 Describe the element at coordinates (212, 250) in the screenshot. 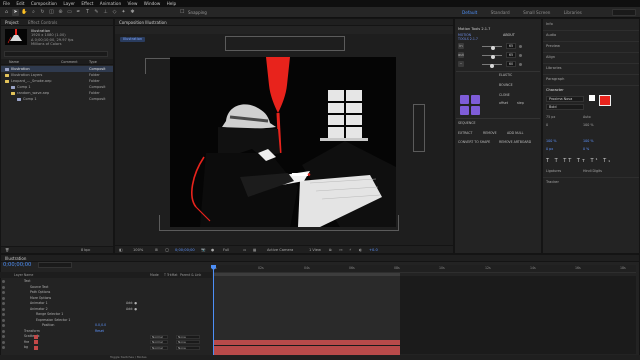

I see `channel-icon: ●` at that location.